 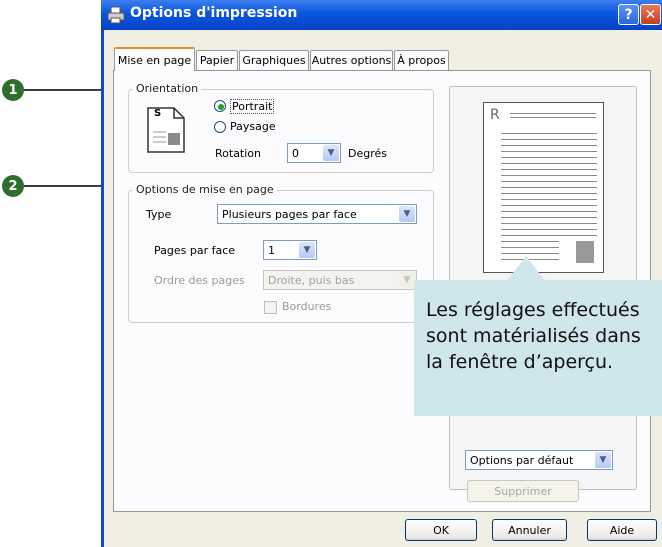 What do you see at coordinates (158, 113) in the screenshot?
I see `orientation-icon-letter: S` at bounding box center [158, 113].